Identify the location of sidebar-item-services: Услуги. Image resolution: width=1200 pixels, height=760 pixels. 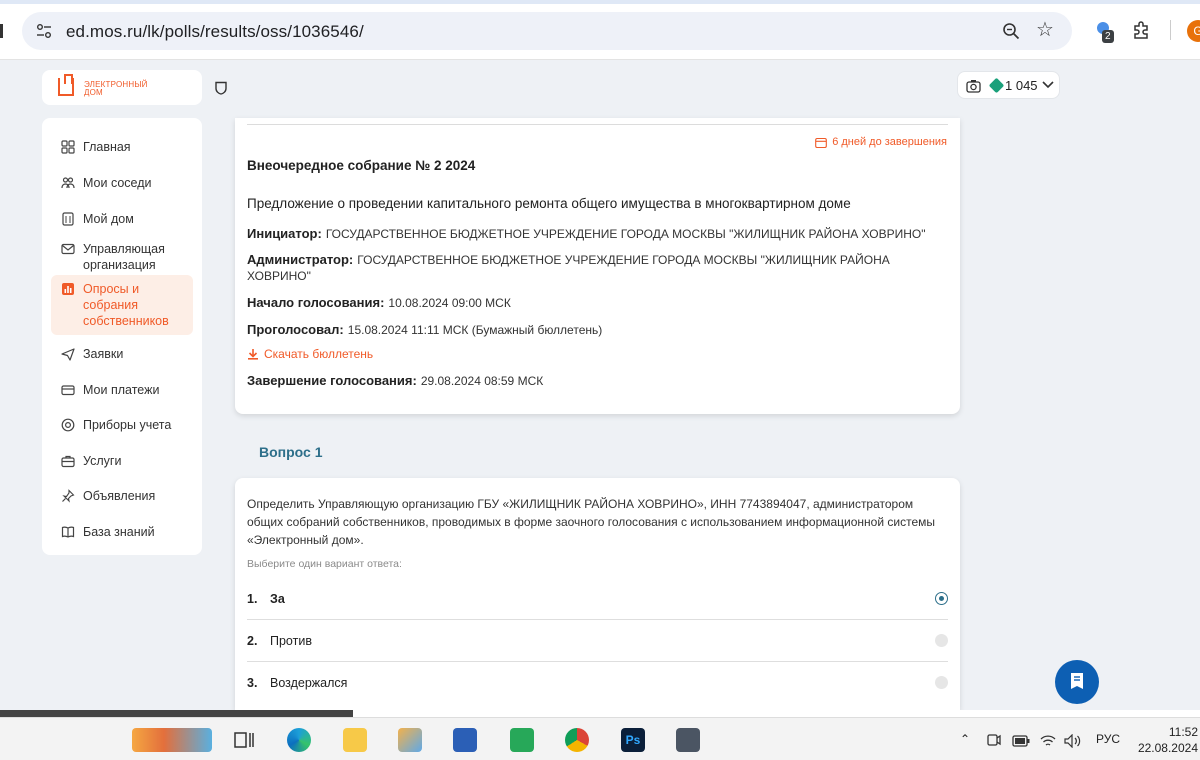
(122, 461).